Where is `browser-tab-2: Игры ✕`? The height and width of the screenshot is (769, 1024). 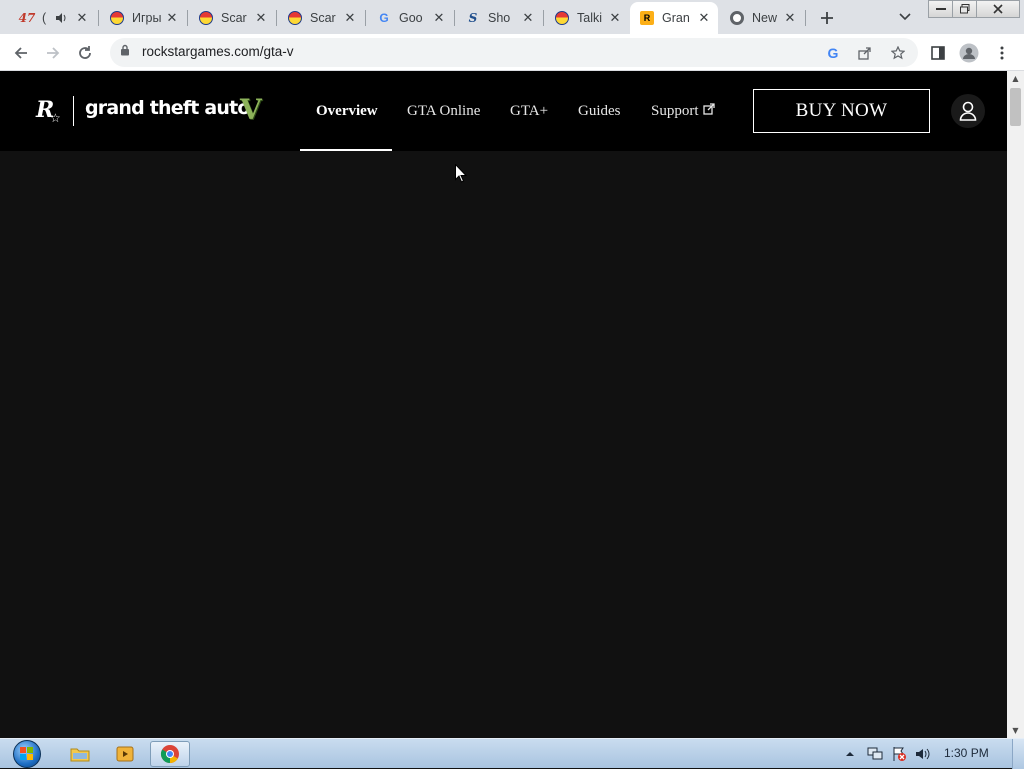 browser-tab-2: Игры ✕ is located at coordinates (143, 18).